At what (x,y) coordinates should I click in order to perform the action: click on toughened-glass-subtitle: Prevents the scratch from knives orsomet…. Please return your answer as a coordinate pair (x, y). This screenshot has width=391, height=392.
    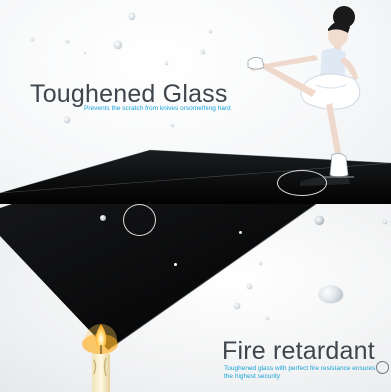
    Looking at the image, I should click on (157, 108).